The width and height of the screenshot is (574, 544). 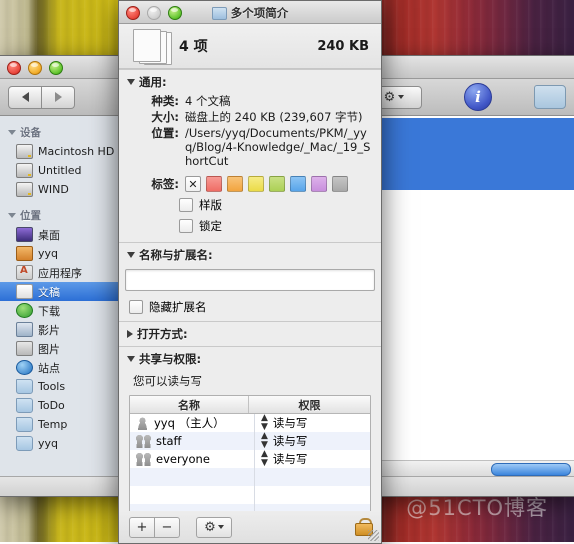 What do you see at coordinates (165, 101) in the screenshot?
I see `kind-label: 种类:` at bounding box center [165, 101].